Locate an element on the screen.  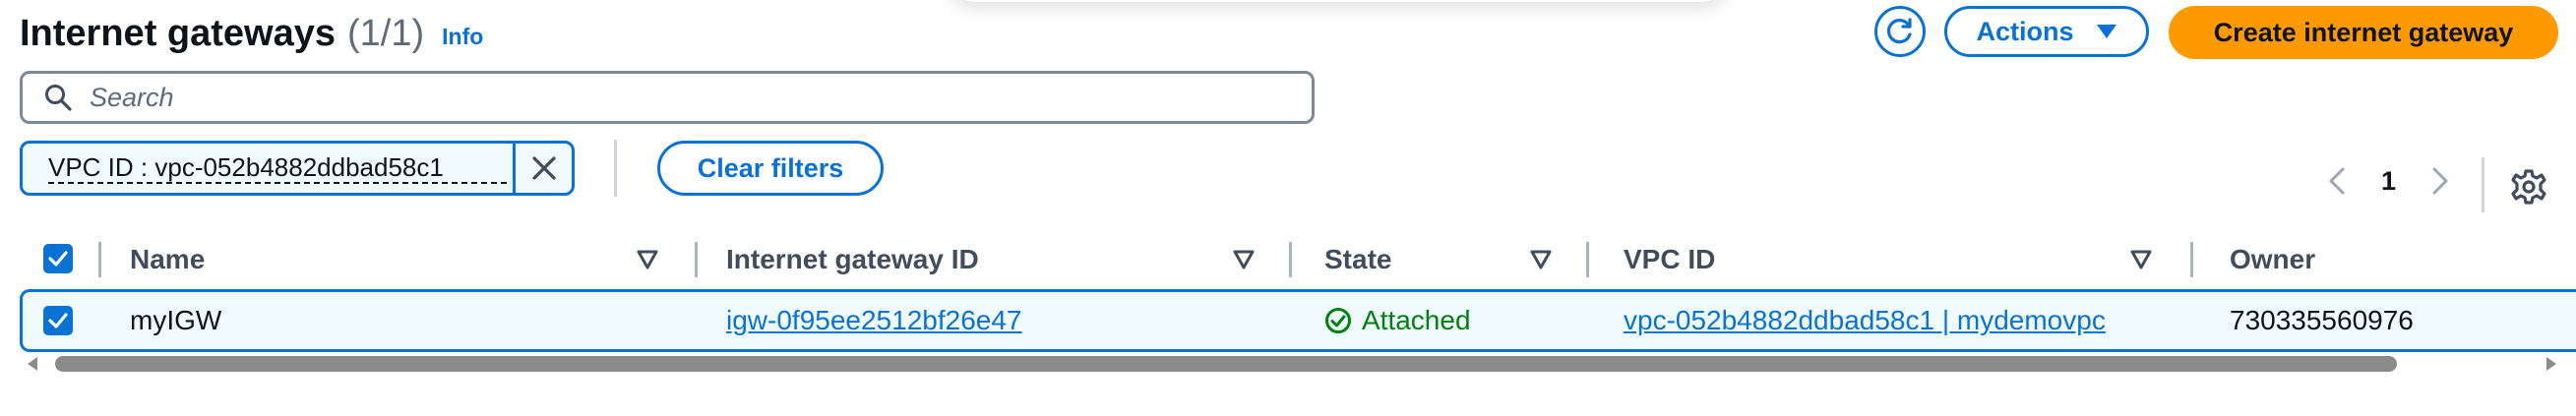
clear-filters-button: Clear filters is located at coordinates (770, 168).